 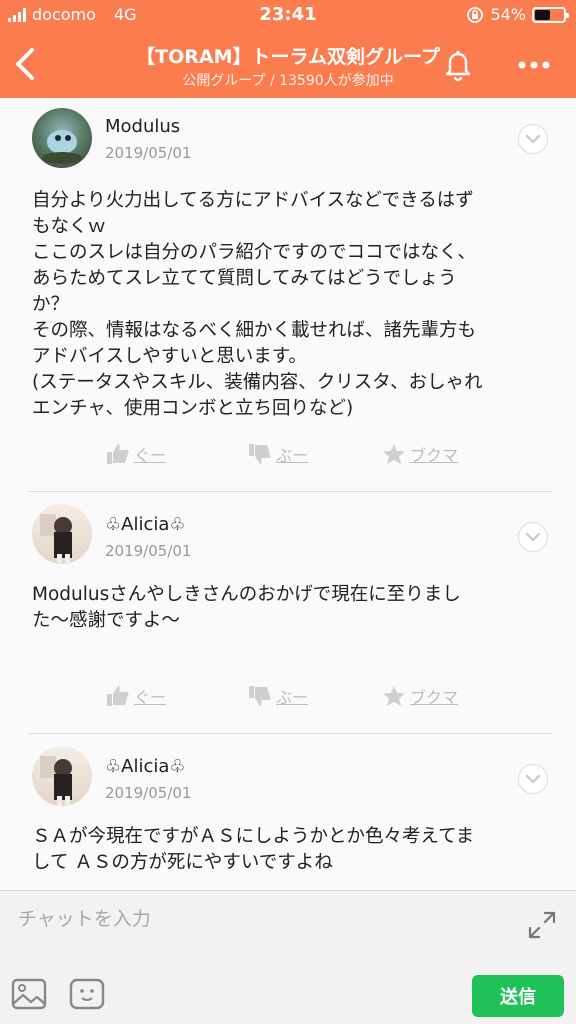 What do you see at coordinates (250, 919) in the screenshot?
I see `chat-input` at bounding box center [250, 919].